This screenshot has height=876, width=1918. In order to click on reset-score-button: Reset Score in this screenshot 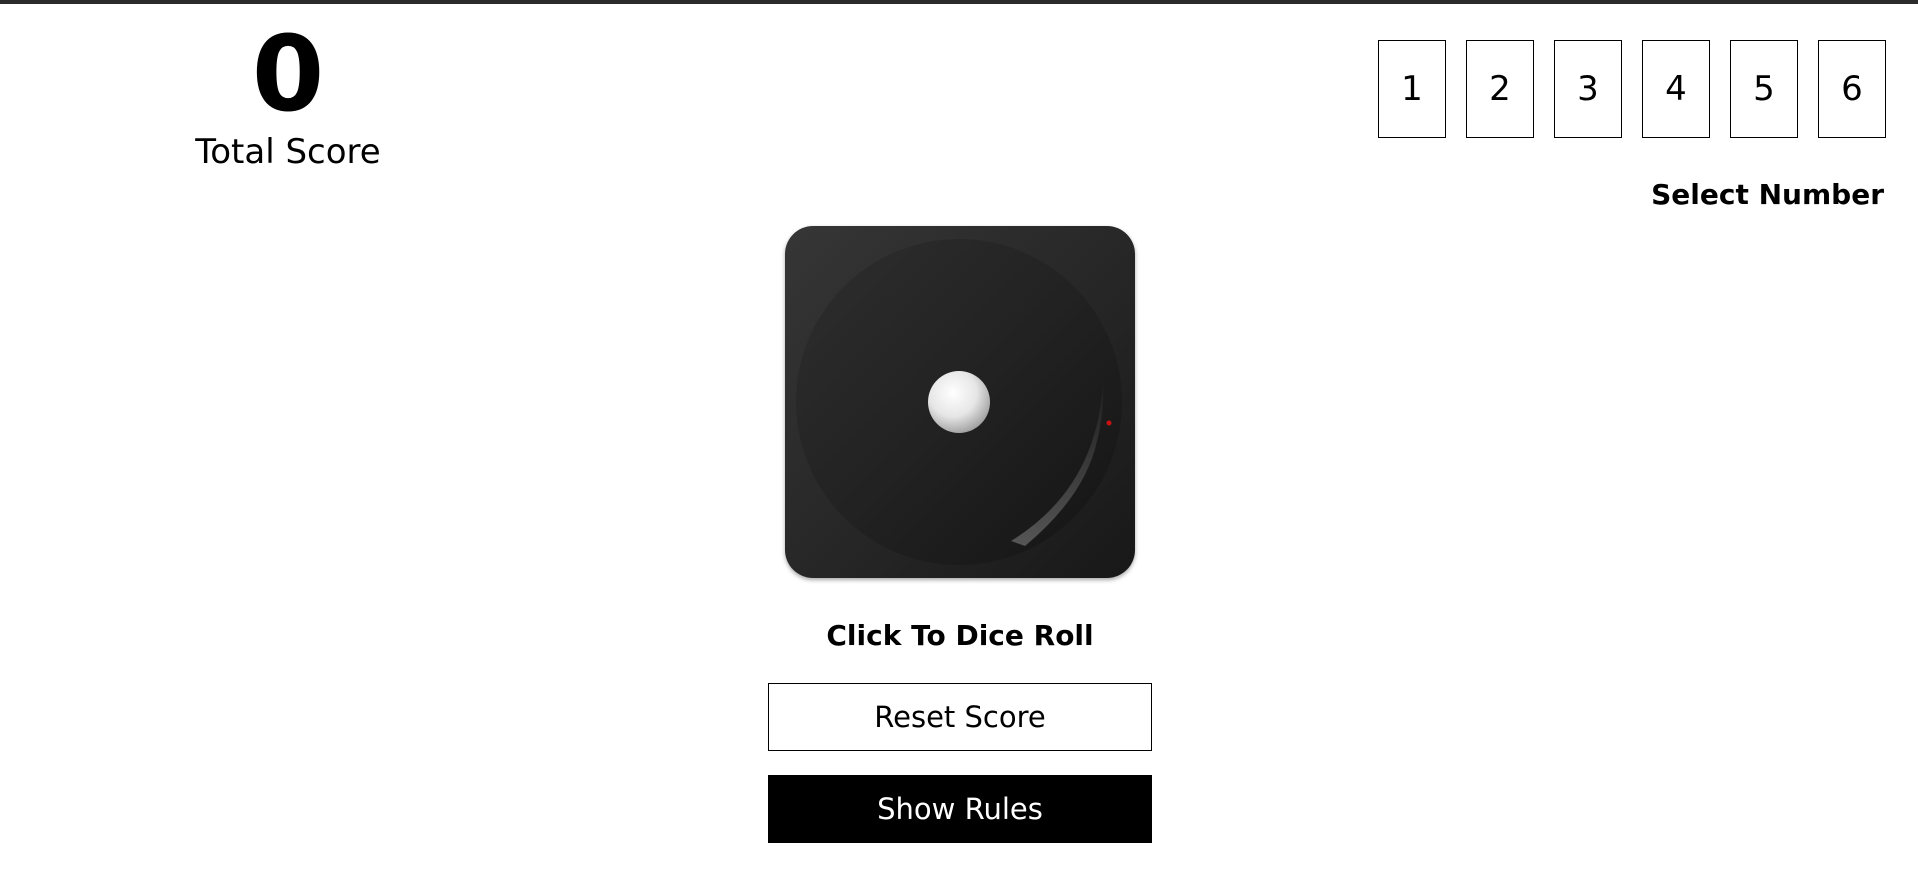, I will do `click(960, 717)`.